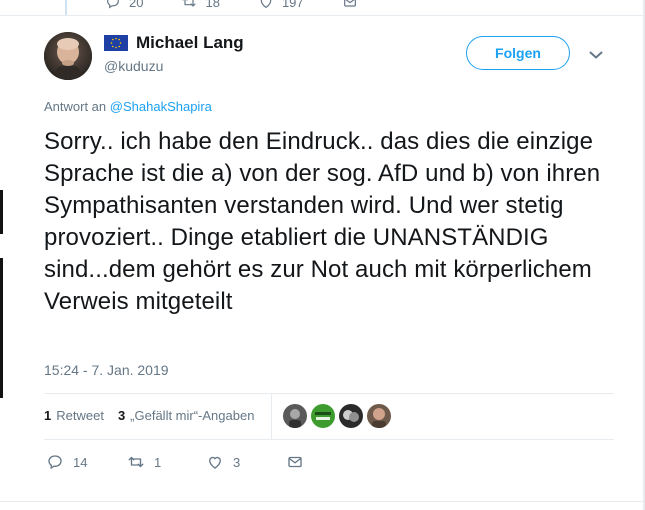 The width and height of the screenshot is (645, 510). Describe the element at coordinates (48, 415) in the screenshot. I see `retweet-stat-count: 1` at that location.